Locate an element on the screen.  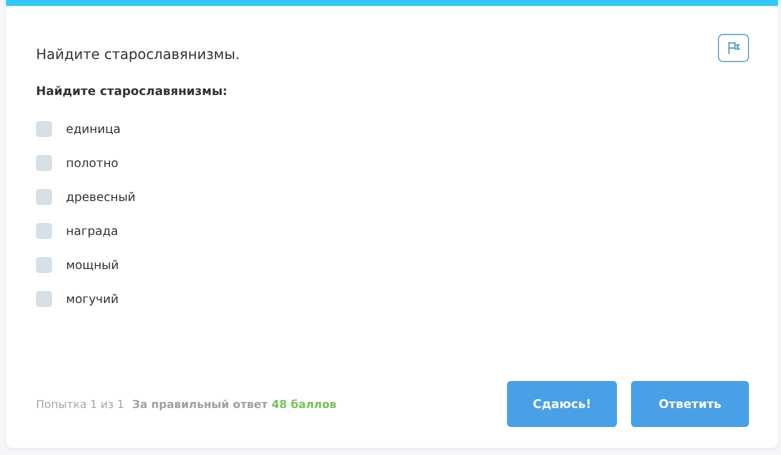
question-prompt: Найдите старославянизмы: is located at coordinates (132, 91).